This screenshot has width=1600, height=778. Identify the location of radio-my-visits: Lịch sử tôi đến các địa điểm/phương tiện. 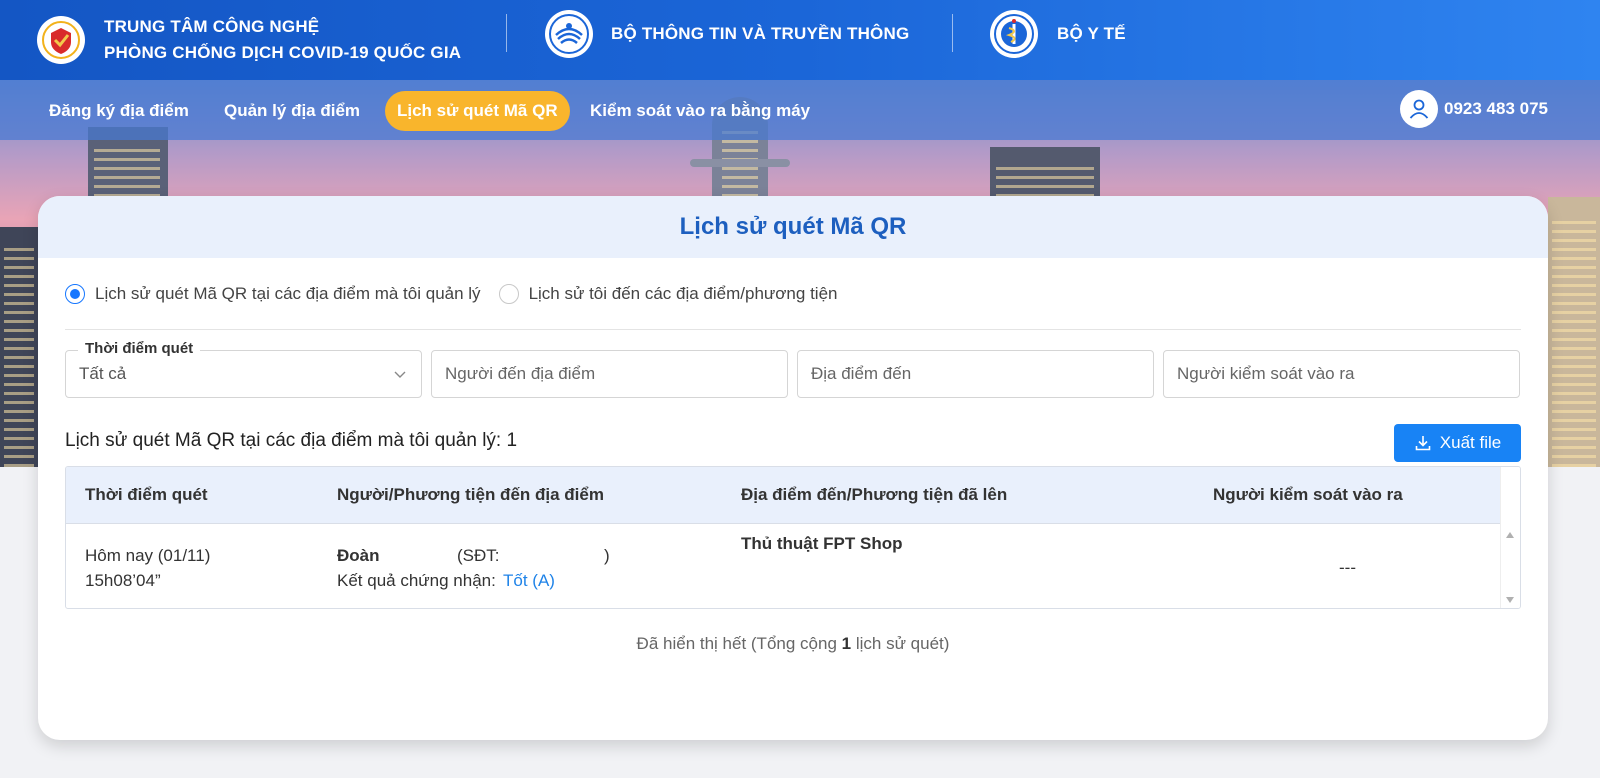
(668, 294).